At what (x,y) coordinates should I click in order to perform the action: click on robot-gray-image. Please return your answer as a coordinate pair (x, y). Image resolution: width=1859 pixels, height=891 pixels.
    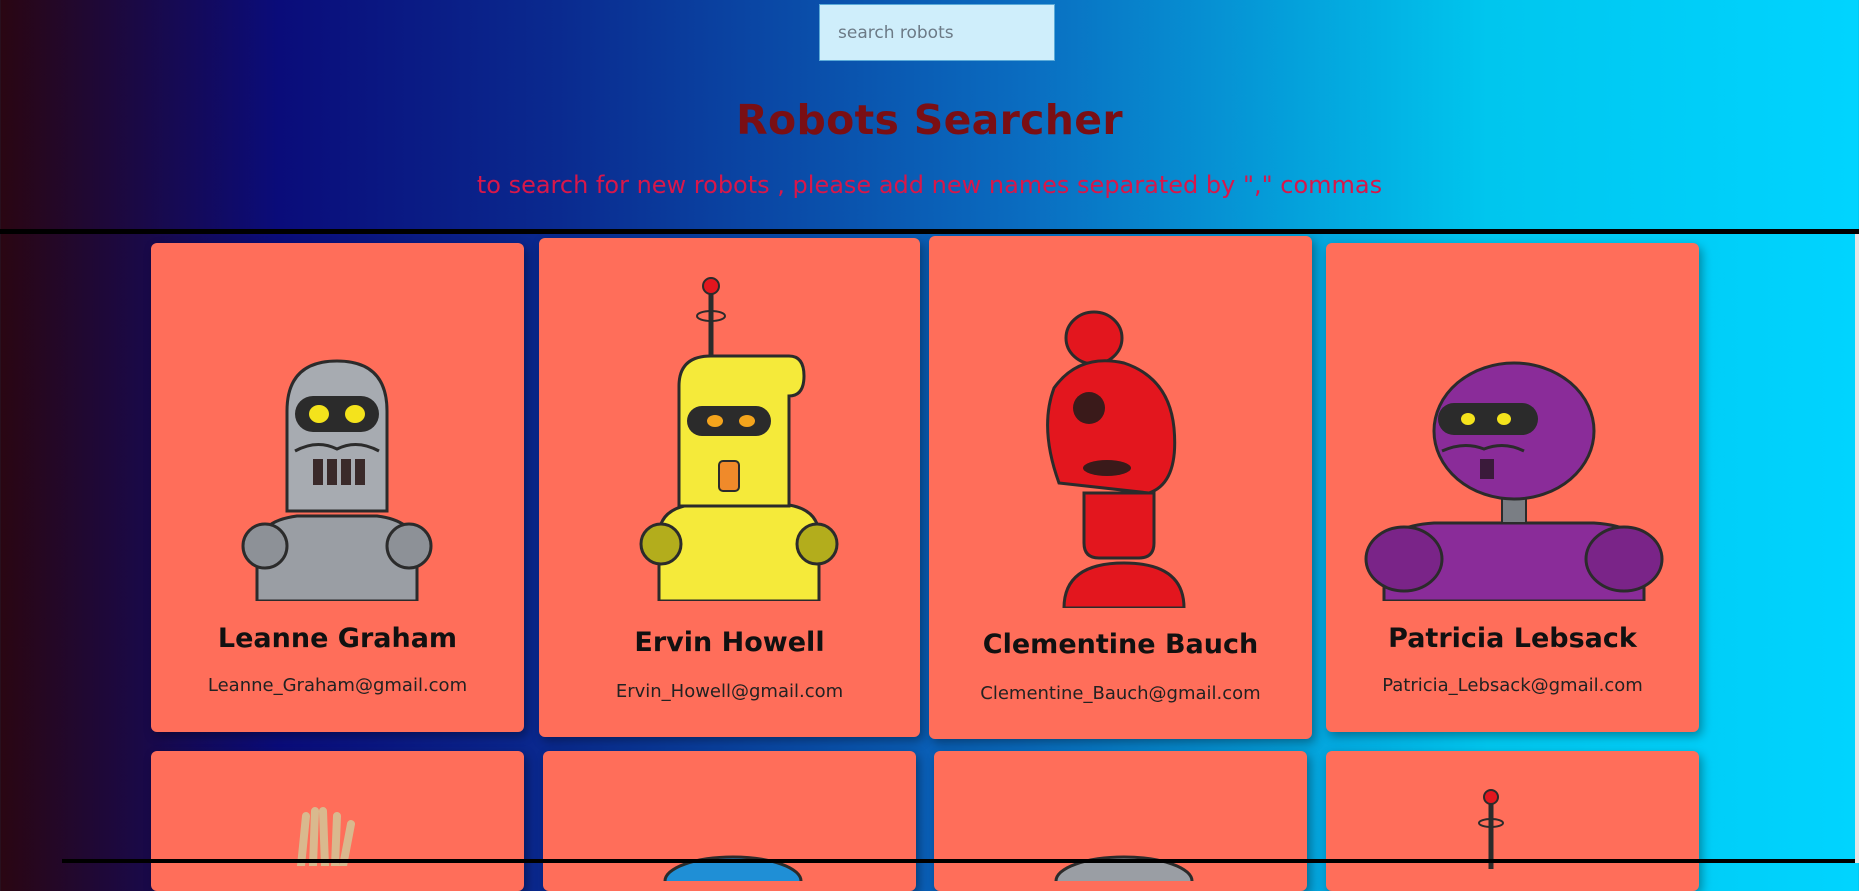
    Looking at the image, I should click on (337, 480).